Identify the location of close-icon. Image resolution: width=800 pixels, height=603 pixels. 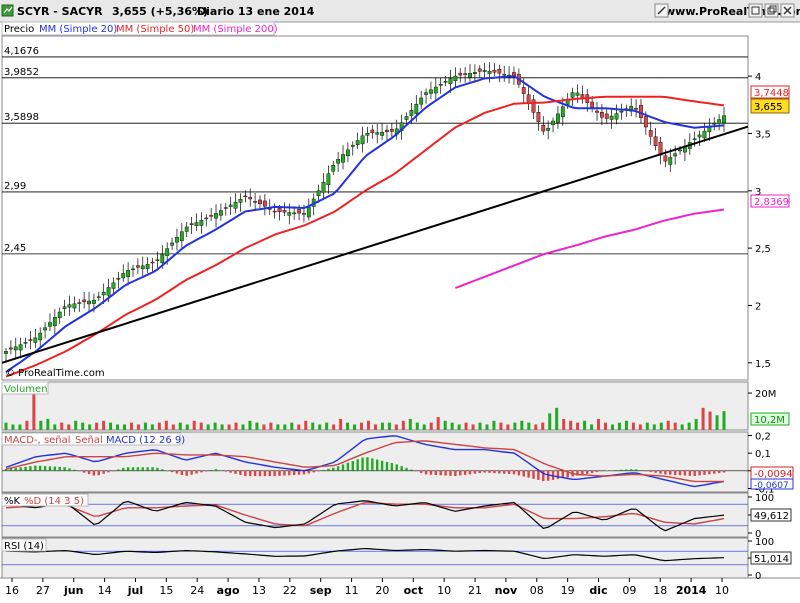
(787, 10).